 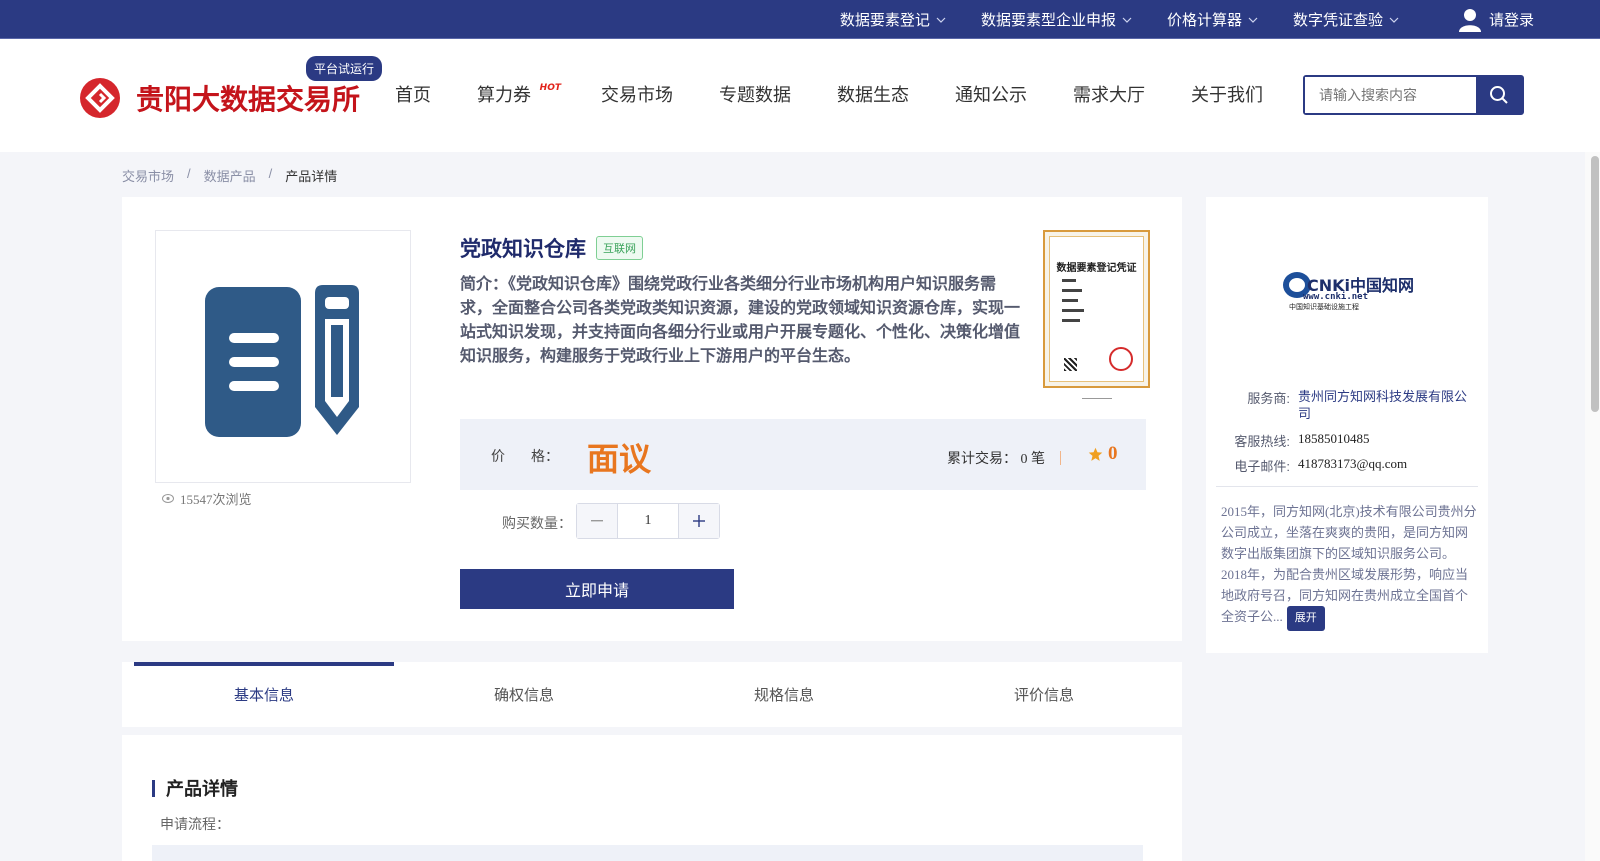 What do you see at coordinates (996, 459) in the screenshot?
I see `trade-count: 累计交易： 0 笔` at bounding box center [996, 459].